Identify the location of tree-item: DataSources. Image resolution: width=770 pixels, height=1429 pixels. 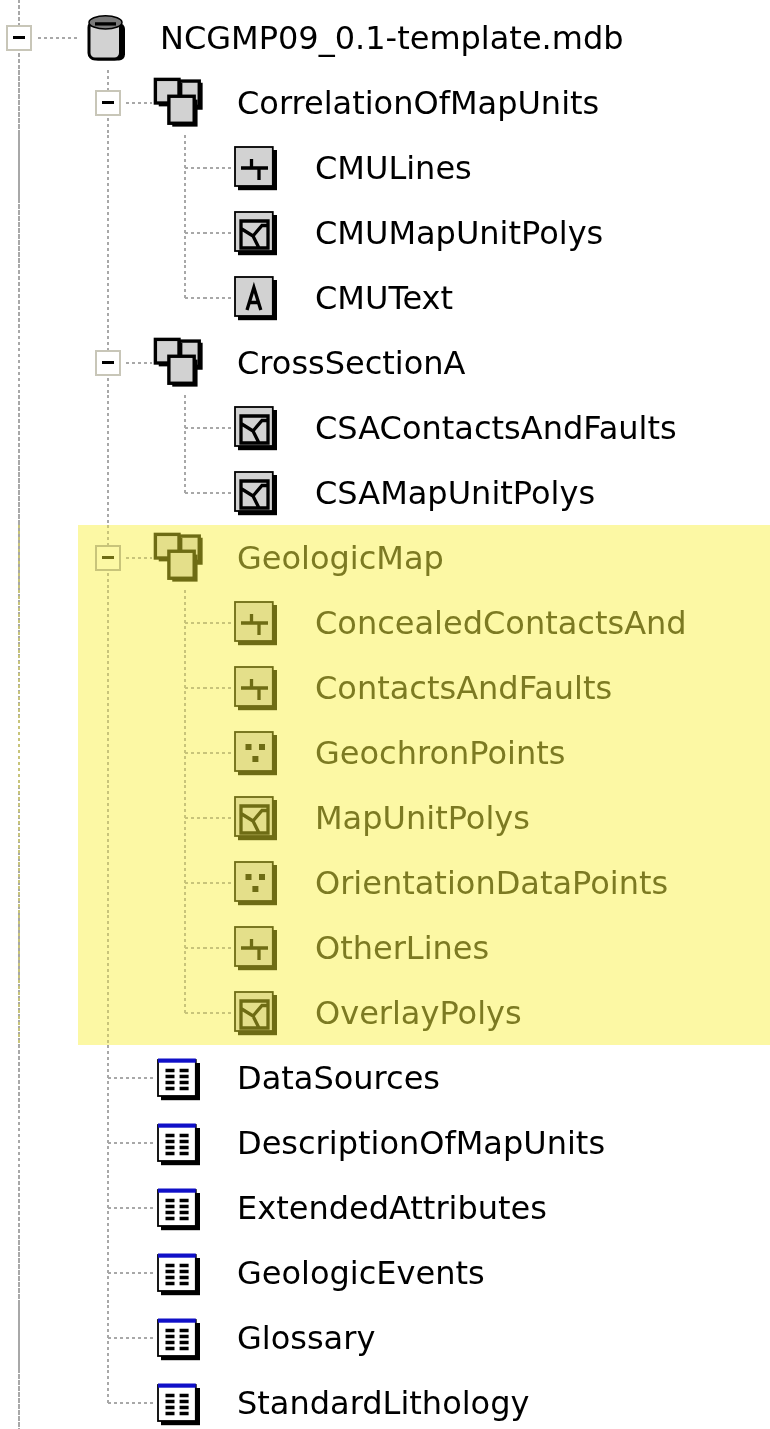
(338, 1077).